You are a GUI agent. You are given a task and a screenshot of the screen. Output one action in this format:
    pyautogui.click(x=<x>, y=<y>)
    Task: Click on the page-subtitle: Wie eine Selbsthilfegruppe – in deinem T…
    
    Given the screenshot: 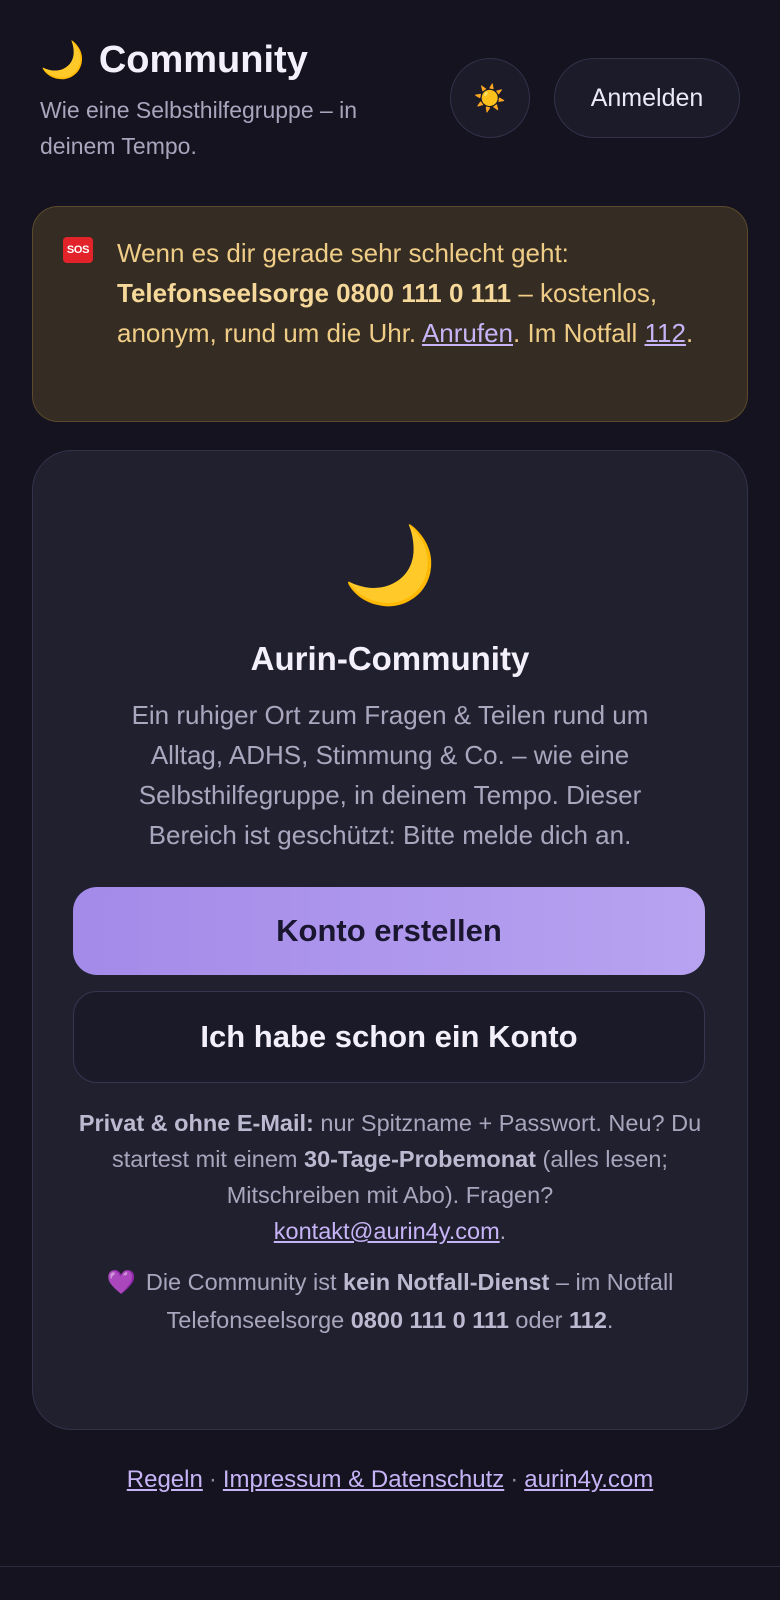 What is the action you would take?
    pyautogui.click(x=199, y=128)
    